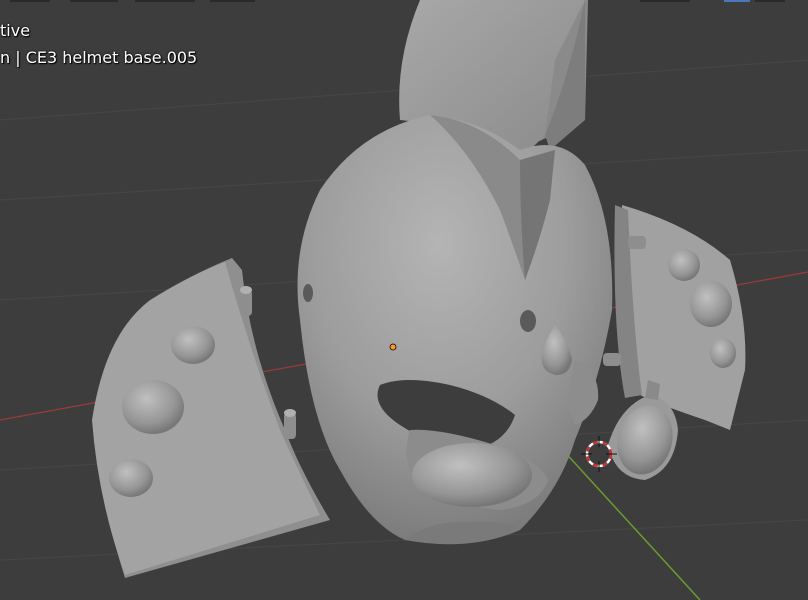  I want to click on viewport-mode-text: tive, so click(15, 30).